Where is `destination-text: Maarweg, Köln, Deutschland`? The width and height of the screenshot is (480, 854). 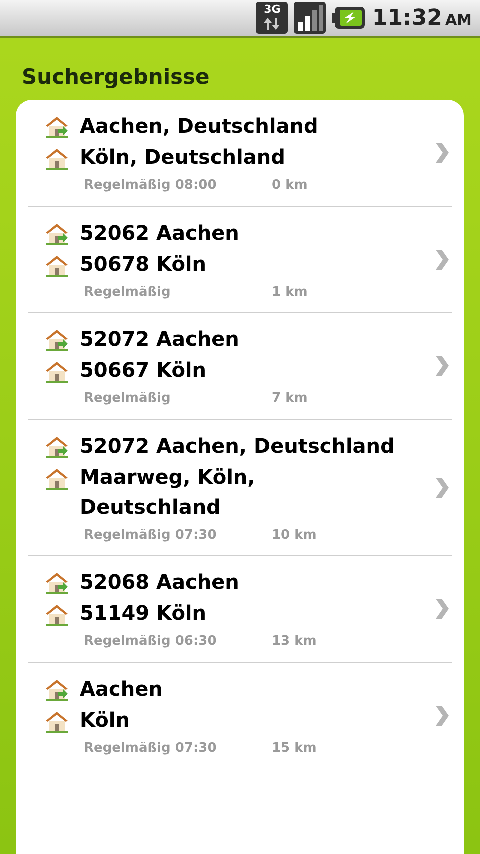
destination-text: Maarweg, Köln, Deutschland is located at coordinates (168, 492).